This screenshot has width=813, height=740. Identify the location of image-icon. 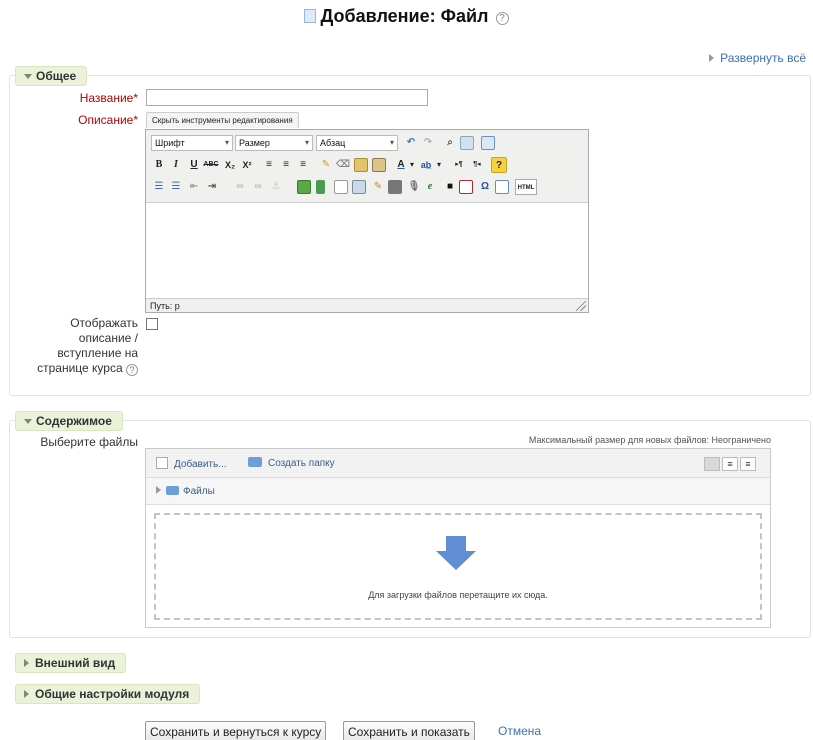
(359, 187).